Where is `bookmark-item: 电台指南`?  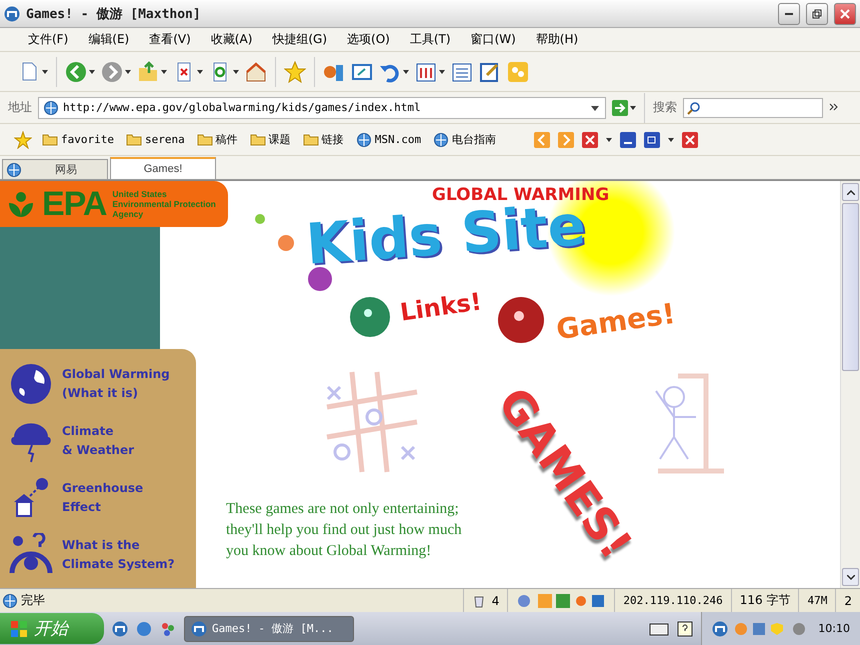 bookmark-item: 电台指南 is located at coordinates (464, 140).